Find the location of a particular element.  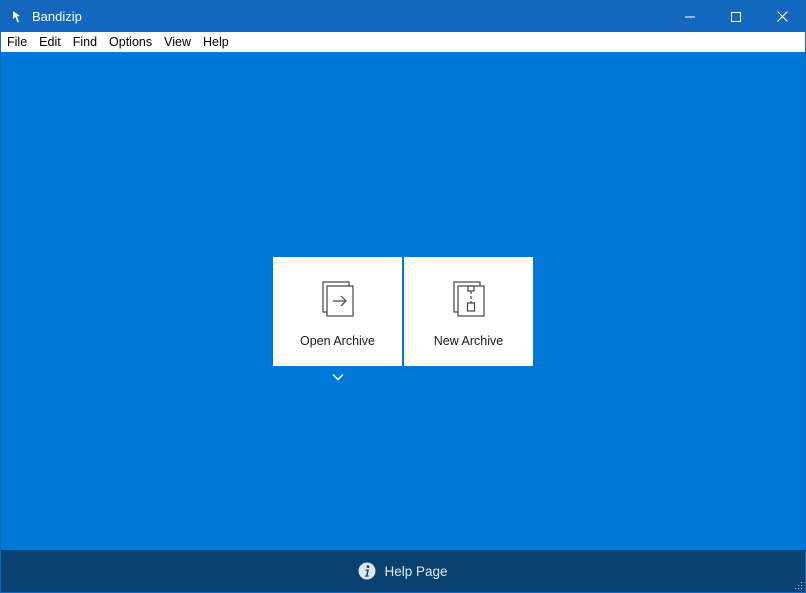

close-button is located at coordinates (782, 16).